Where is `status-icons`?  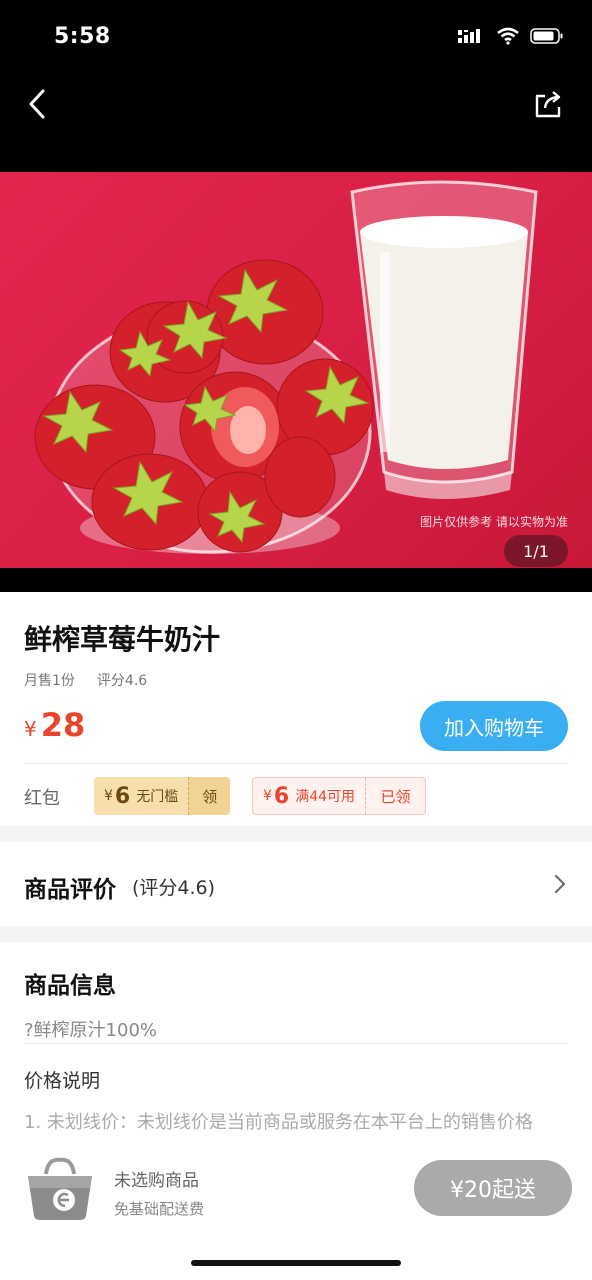 status-icons is located at coordinates (511, 36).